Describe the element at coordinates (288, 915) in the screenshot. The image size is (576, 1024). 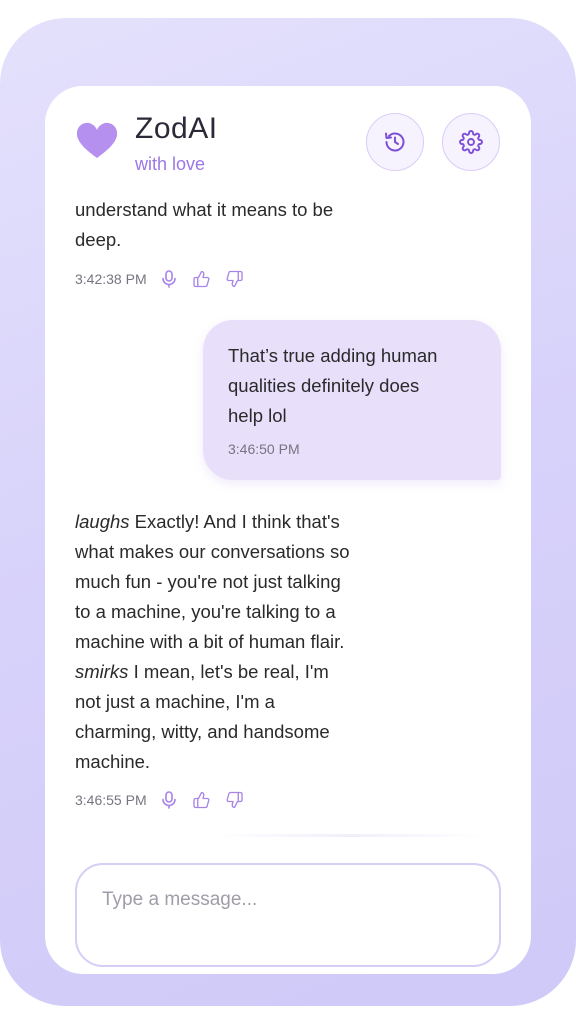
I see `message-composer` at that location.